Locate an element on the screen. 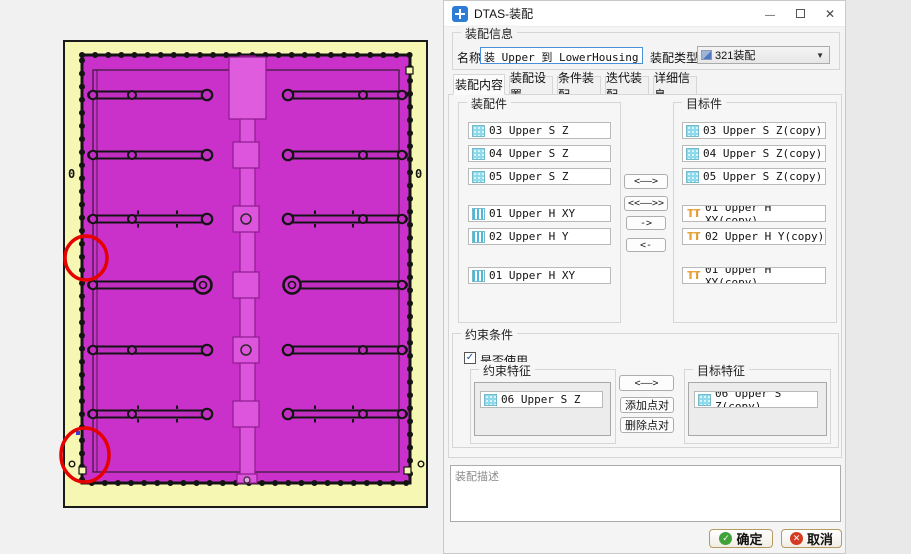 The image size is (911, 554). list-item: 06 Upper S Z(copy) is located at coordinates (756, 399).